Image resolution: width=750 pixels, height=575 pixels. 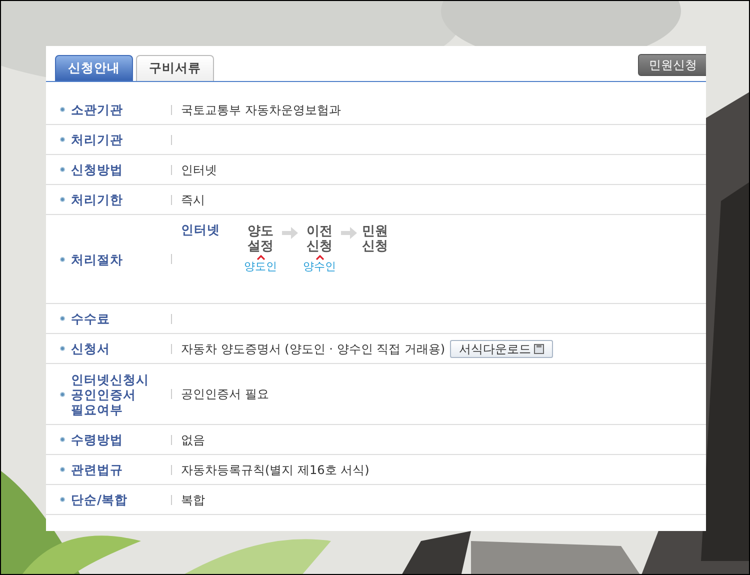 I want to click on row-value: 인터넷, so click(x=199, y=170).